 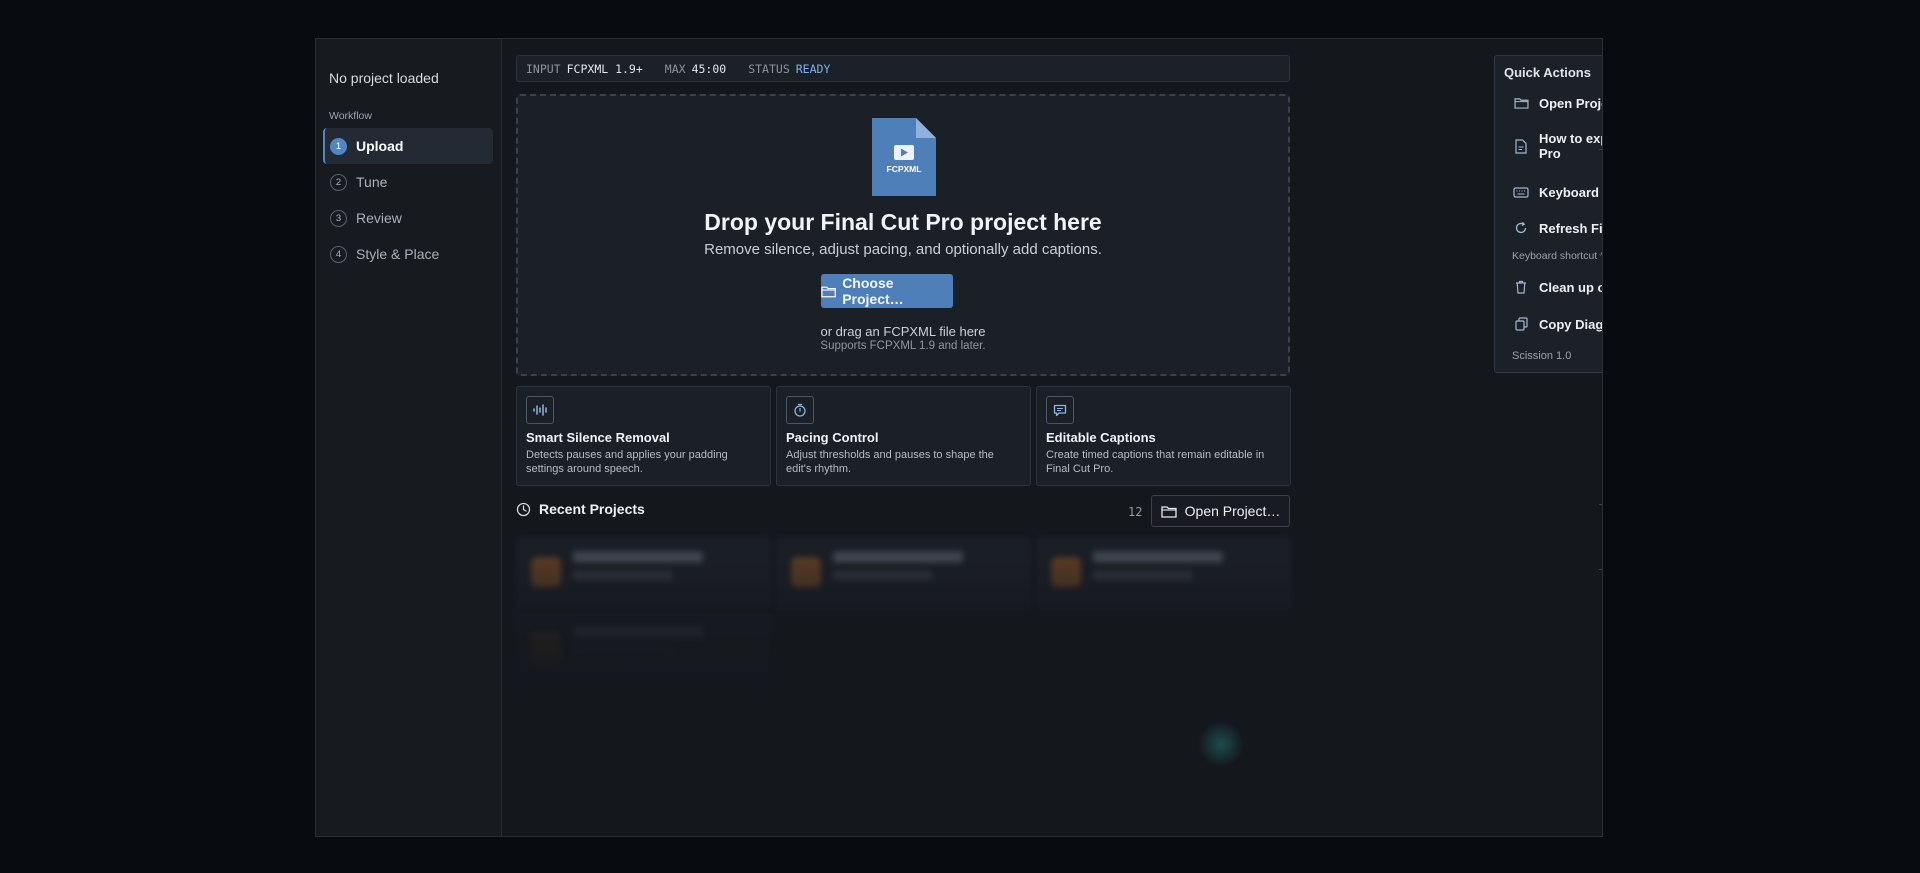 I want to click on workflow-step-style-place: 4 Style & Place, so click(x=408, y=254).